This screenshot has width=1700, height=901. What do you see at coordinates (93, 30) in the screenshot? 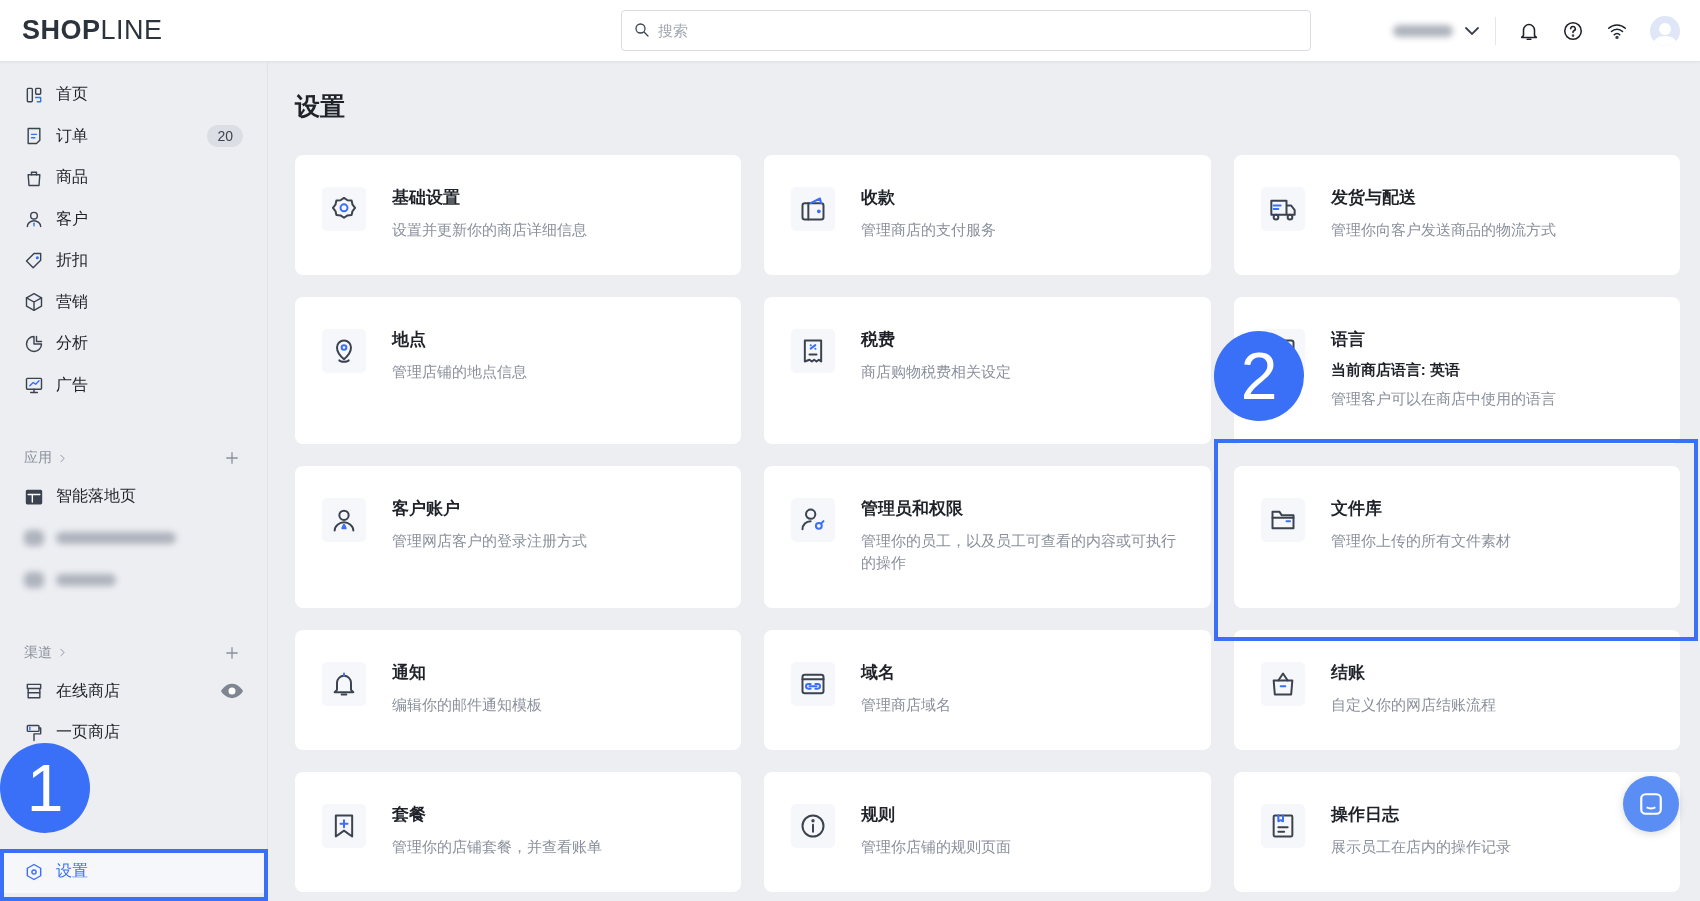
I see `logo: SHOPLINE` at bounding box center [93, 30].